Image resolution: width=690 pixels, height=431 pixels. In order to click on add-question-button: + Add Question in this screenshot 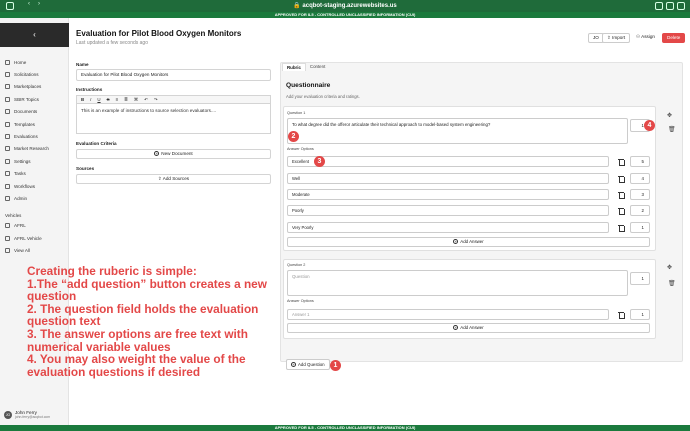, I will do `click(308, 364)`.